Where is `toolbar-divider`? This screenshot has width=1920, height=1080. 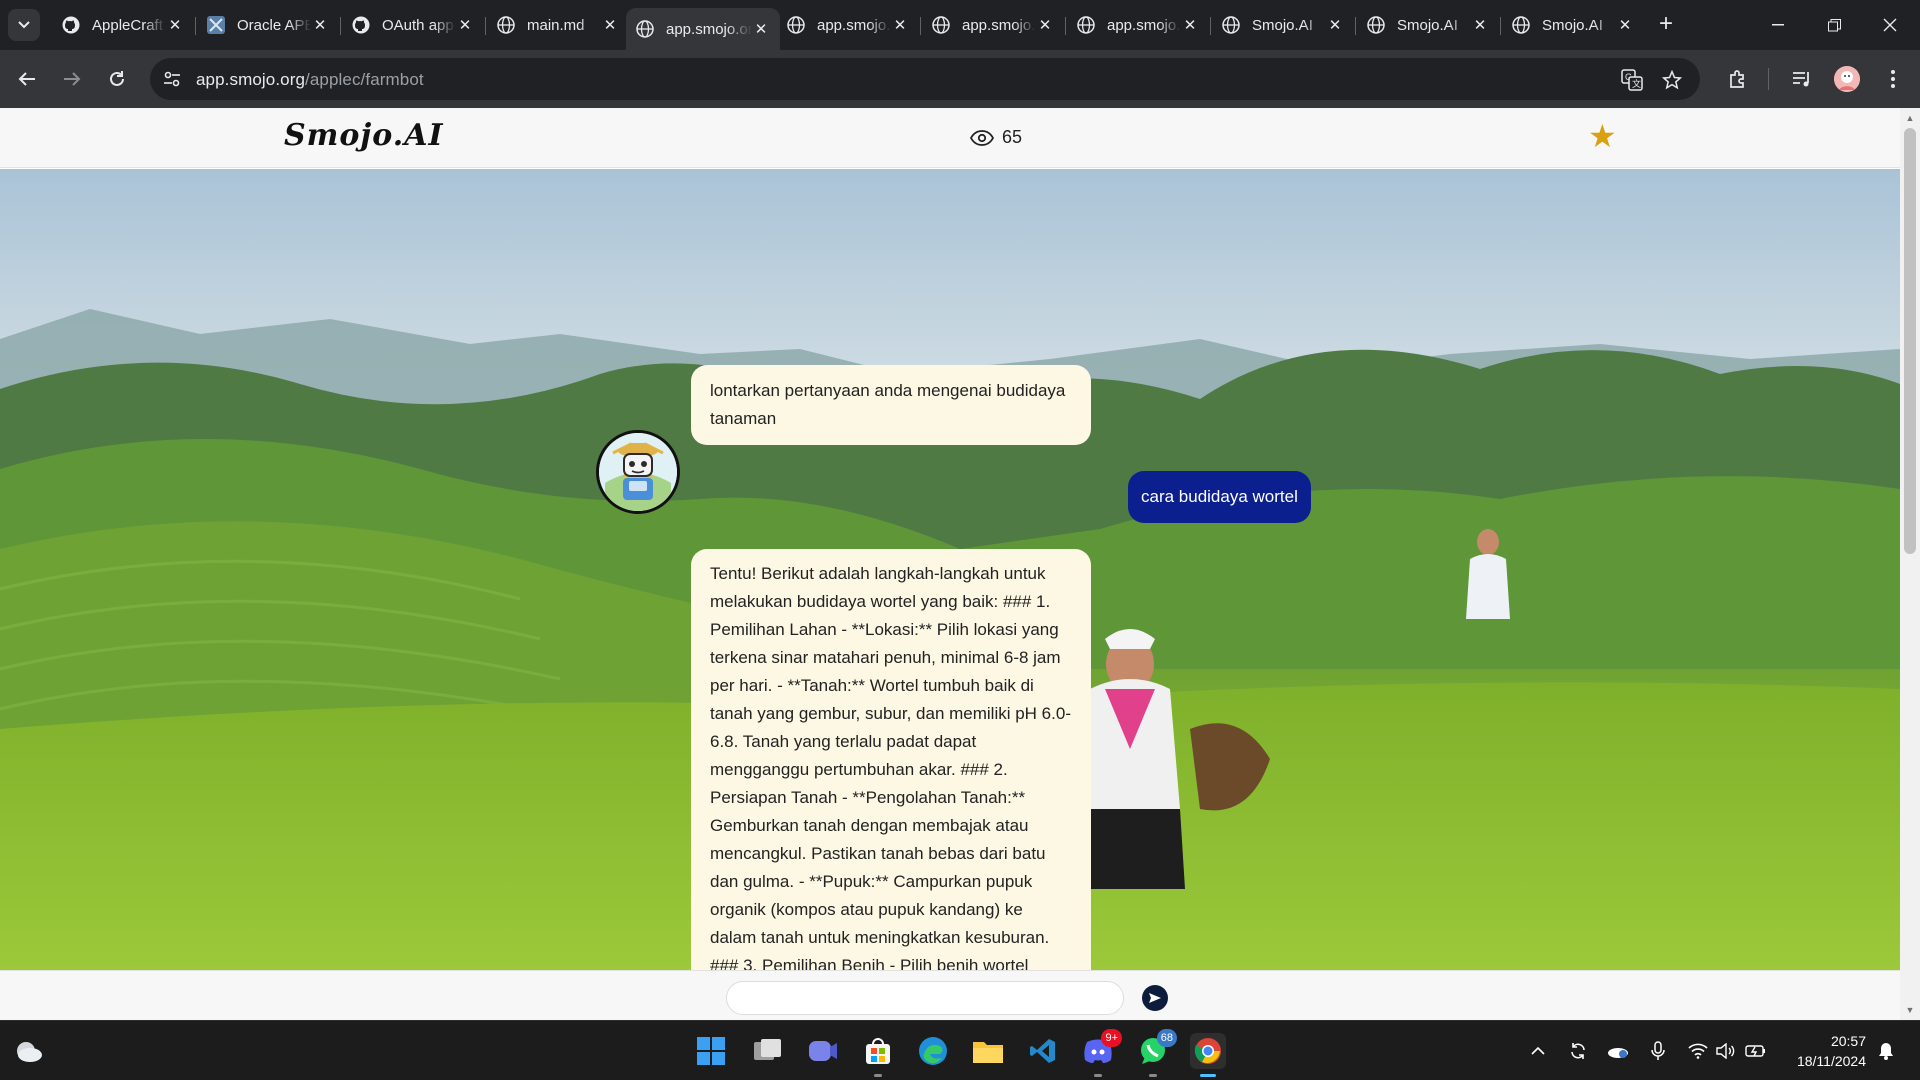
toolbar-divider is located at coordinates (1768, 79).